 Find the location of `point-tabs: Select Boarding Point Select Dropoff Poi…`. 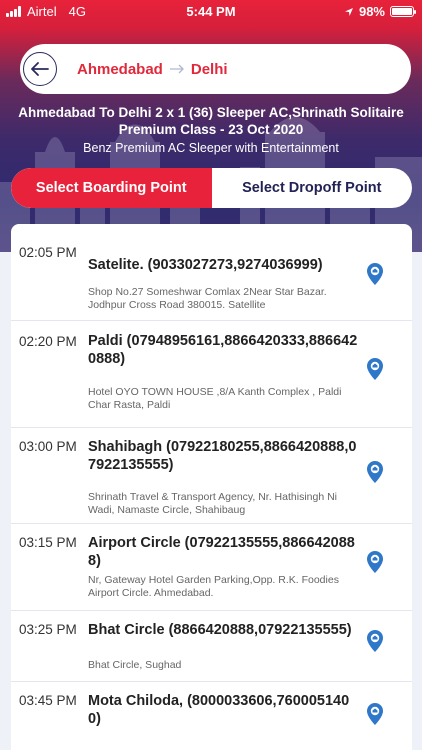

point-tabs: Select Boarding Point Select Dropoff Poi… is located at coordinates (211, 188).